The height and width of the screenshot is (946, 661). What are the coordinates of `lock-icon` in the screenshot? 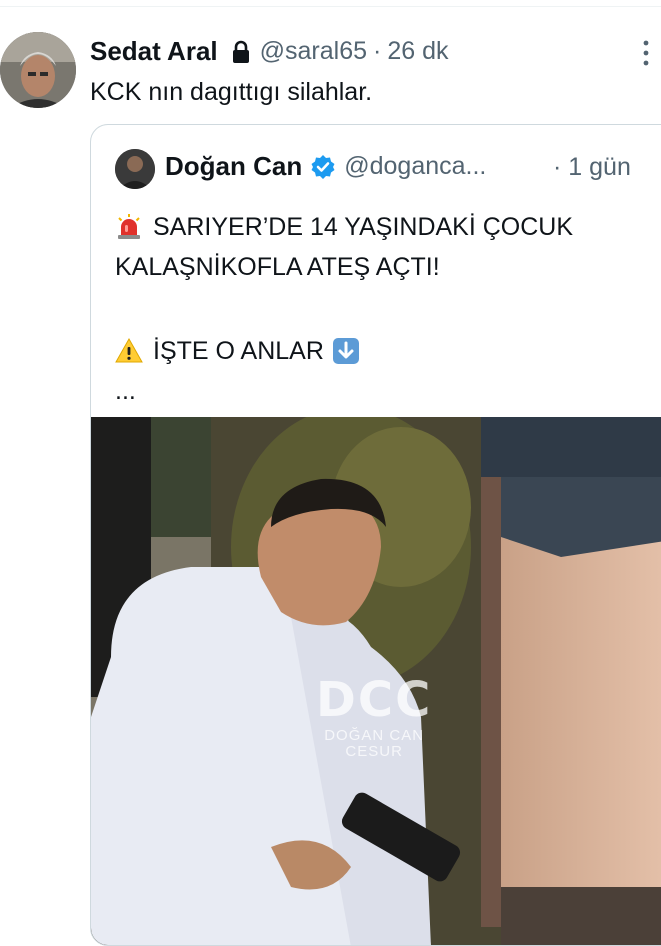 It's located at (241, 52).